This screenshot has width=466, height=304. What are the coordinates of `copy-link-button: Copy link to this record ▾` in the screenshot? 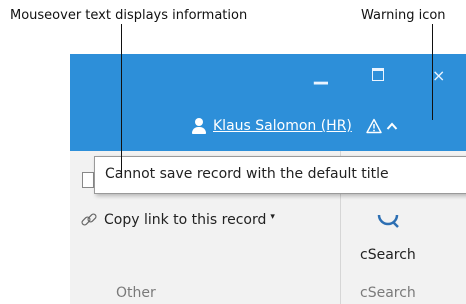 It's located at (177, 220).